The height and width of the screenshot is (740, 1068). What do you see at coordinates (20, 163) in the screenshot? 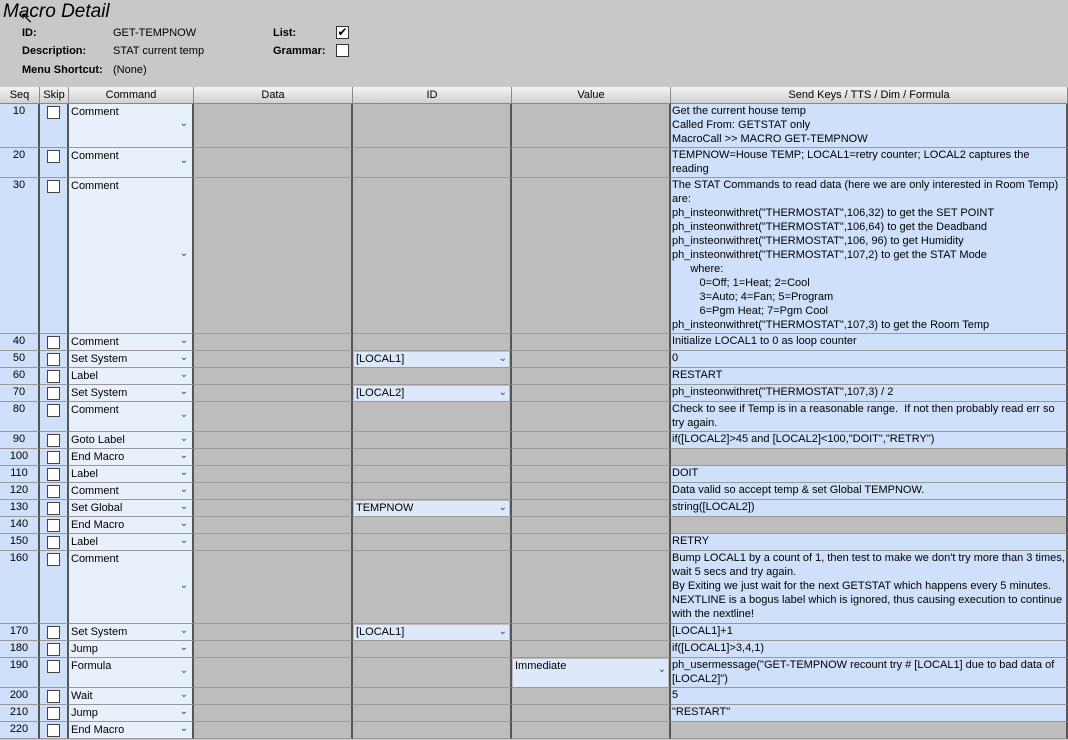
I see `seq-cell: 20` at bounding box center [20, 163].